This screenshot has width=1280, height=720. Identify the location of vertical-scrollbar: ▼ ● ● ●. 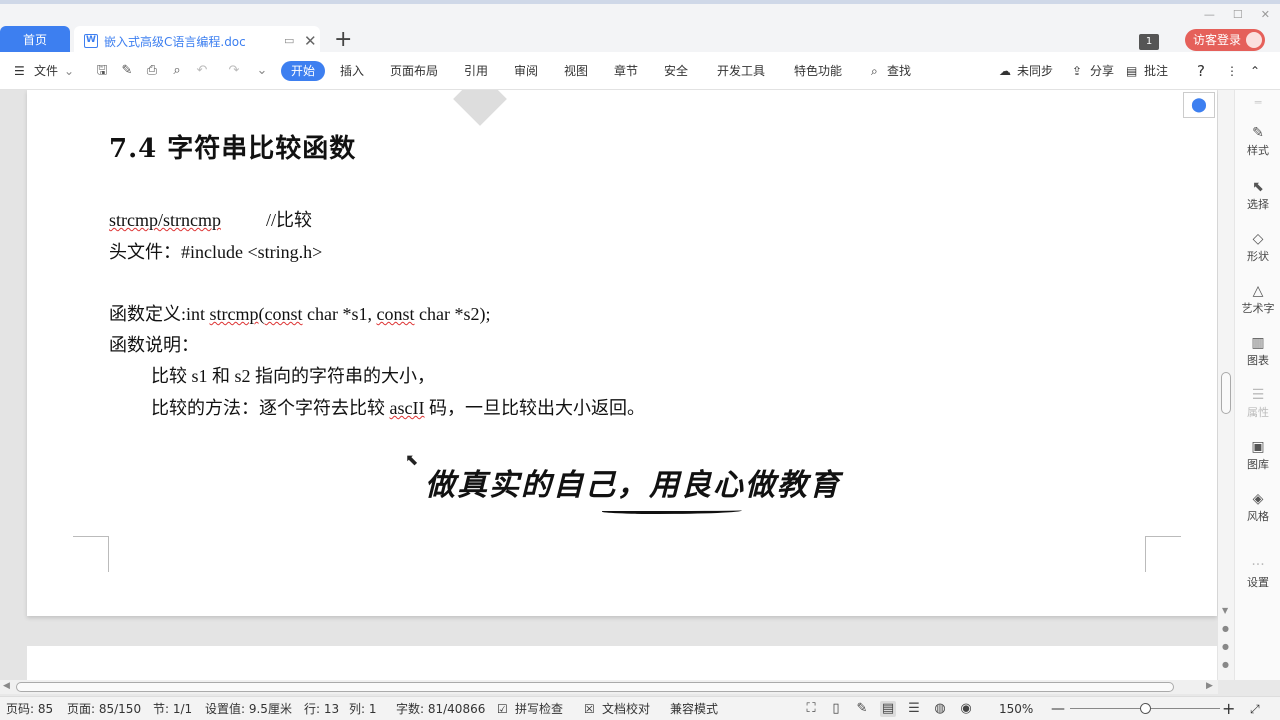
(1226, 385).